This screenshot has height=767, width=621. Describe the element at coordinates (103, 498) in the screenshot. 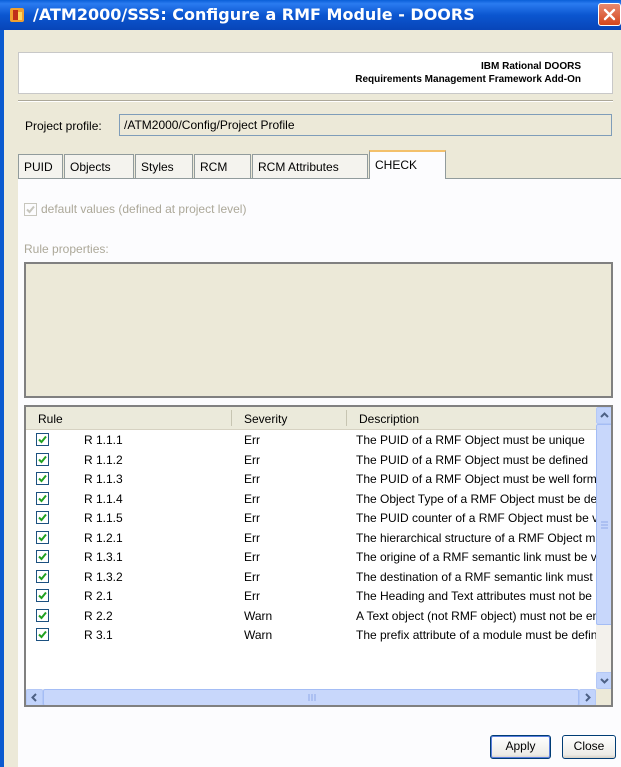

I see `rule-id: R 1.1.4` at that location.